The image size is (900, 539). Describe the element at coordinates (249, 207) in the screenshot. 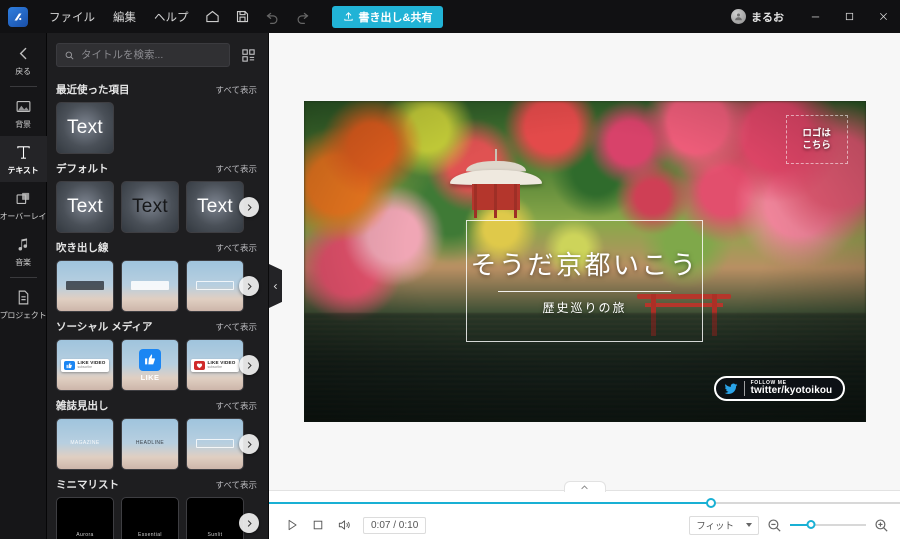

I see `next-arrow-default` at that location.